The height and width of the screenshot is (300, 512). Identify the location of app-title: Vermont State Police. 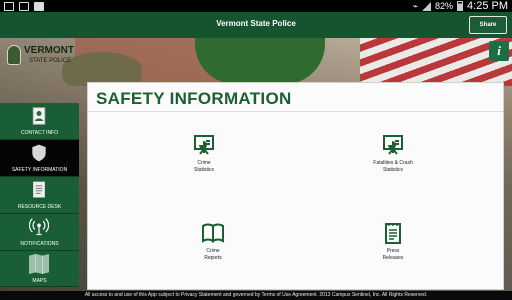
(256, 23).